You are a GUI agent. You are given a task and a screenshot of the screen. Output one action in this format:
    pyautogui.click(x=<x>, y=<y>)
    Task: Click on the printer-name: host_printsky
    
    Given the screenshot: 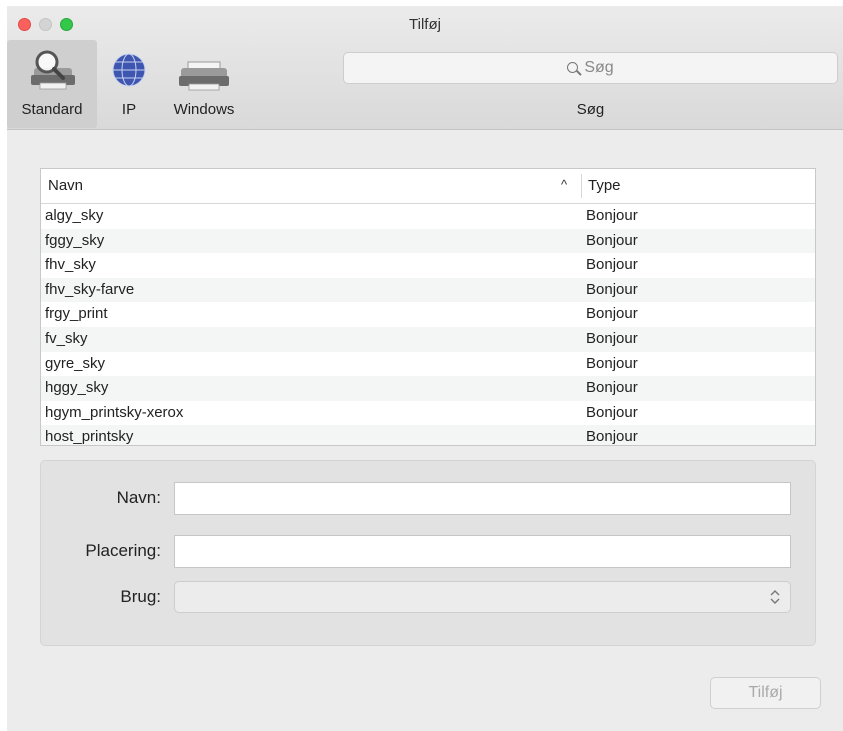 What is the action you would take?
    pyautogui.click(x=89, y=437)
    